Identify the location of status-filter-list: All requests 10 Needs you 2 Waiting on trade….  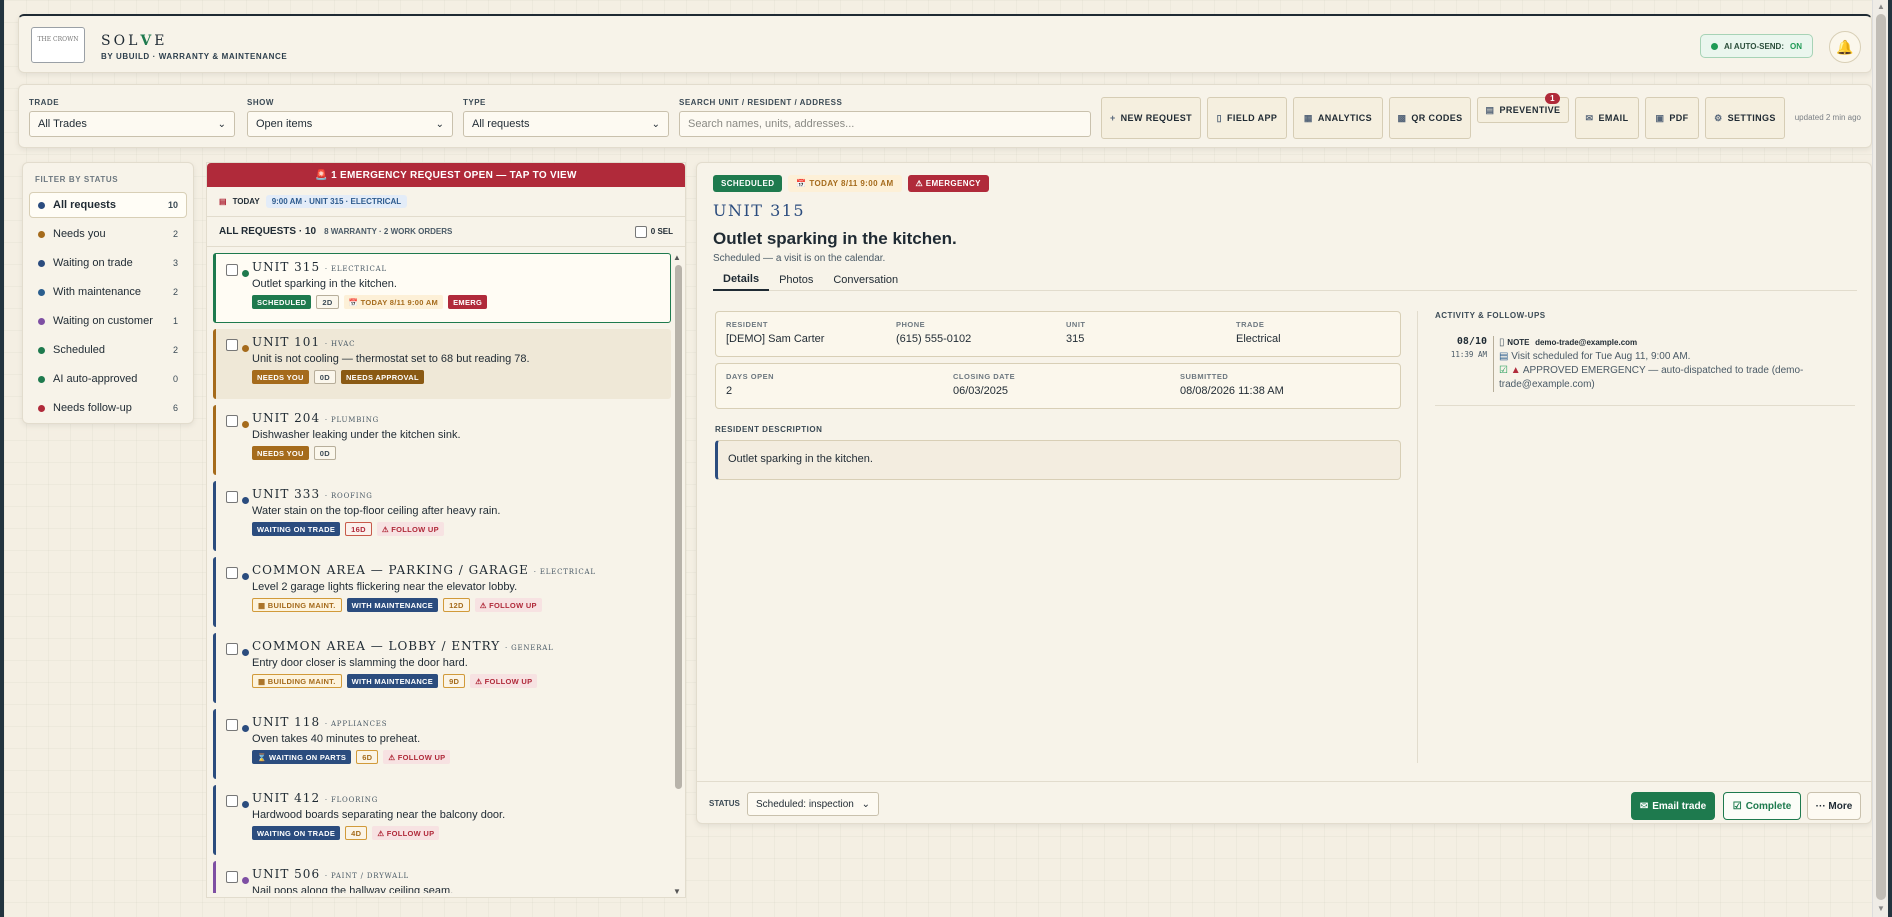
(108, 306).